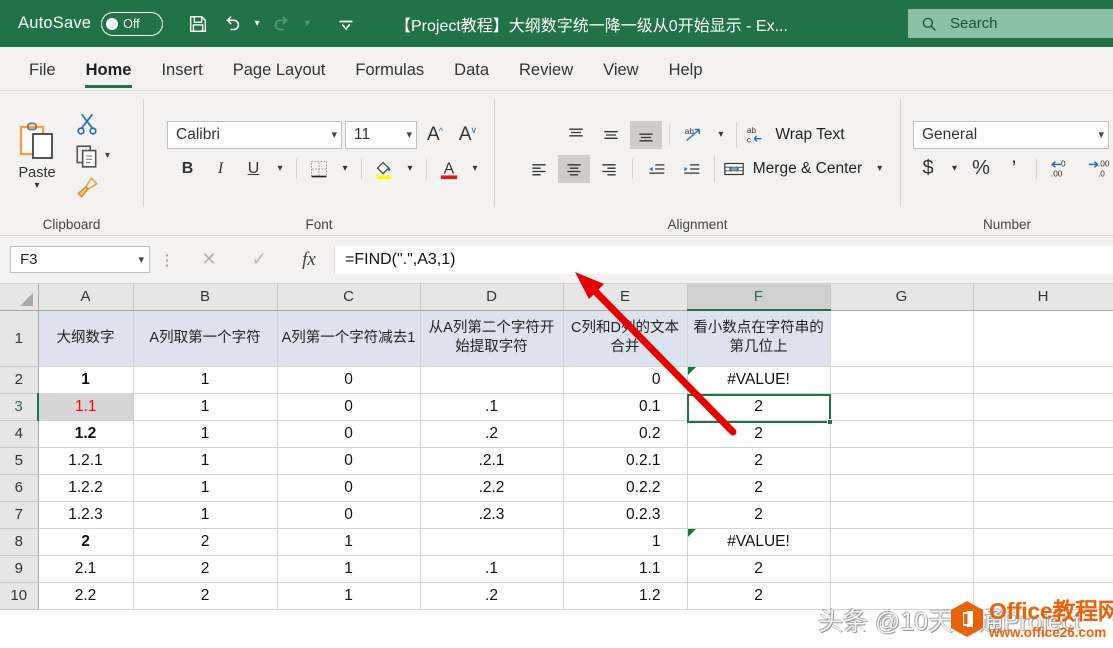  Describe the element at coordinates (879, 168) in the screenshot. I see `merge-center-dropdown-icon: ▾` at that location.